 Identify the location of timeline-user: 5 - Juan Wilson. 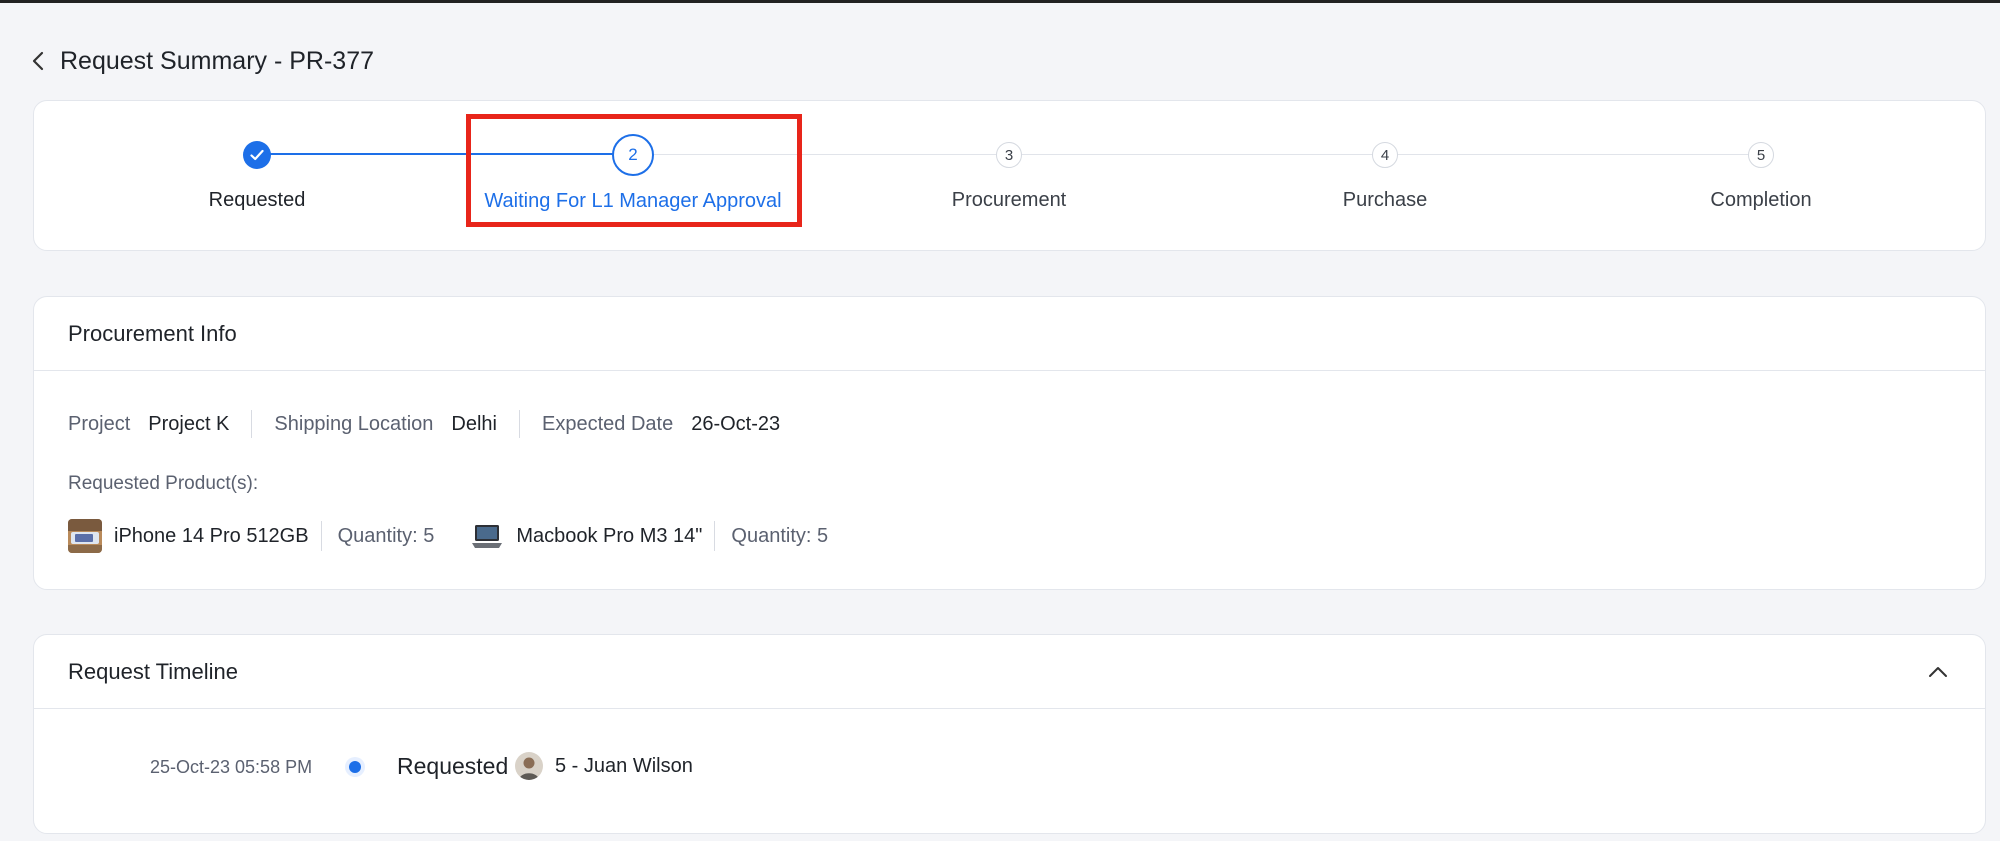
(624, 766).